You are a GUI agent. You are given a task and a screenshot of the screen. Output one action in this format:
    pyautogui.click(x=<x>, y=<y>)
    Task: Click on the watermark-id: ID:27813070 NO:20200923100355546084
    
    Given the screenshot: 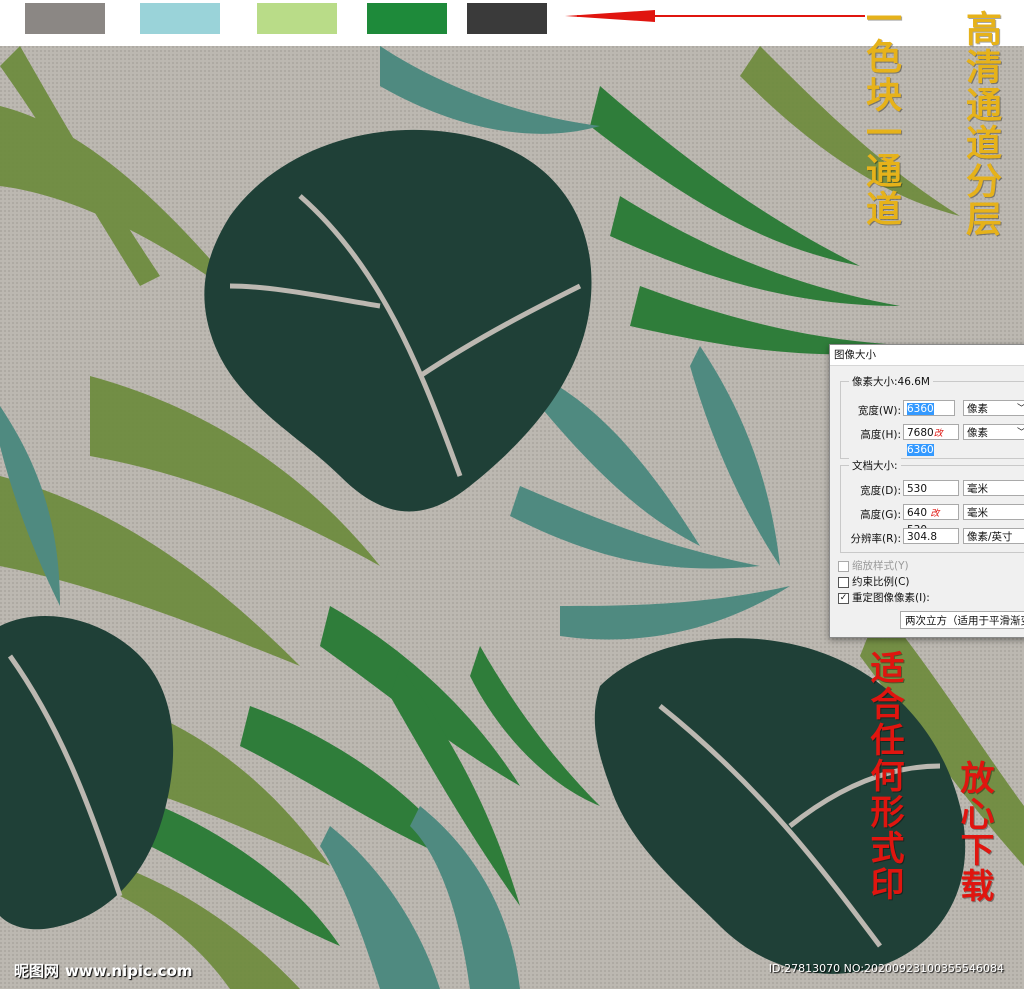 What is the action you would take?
    pyautogui.click(x=886, y=968)
    